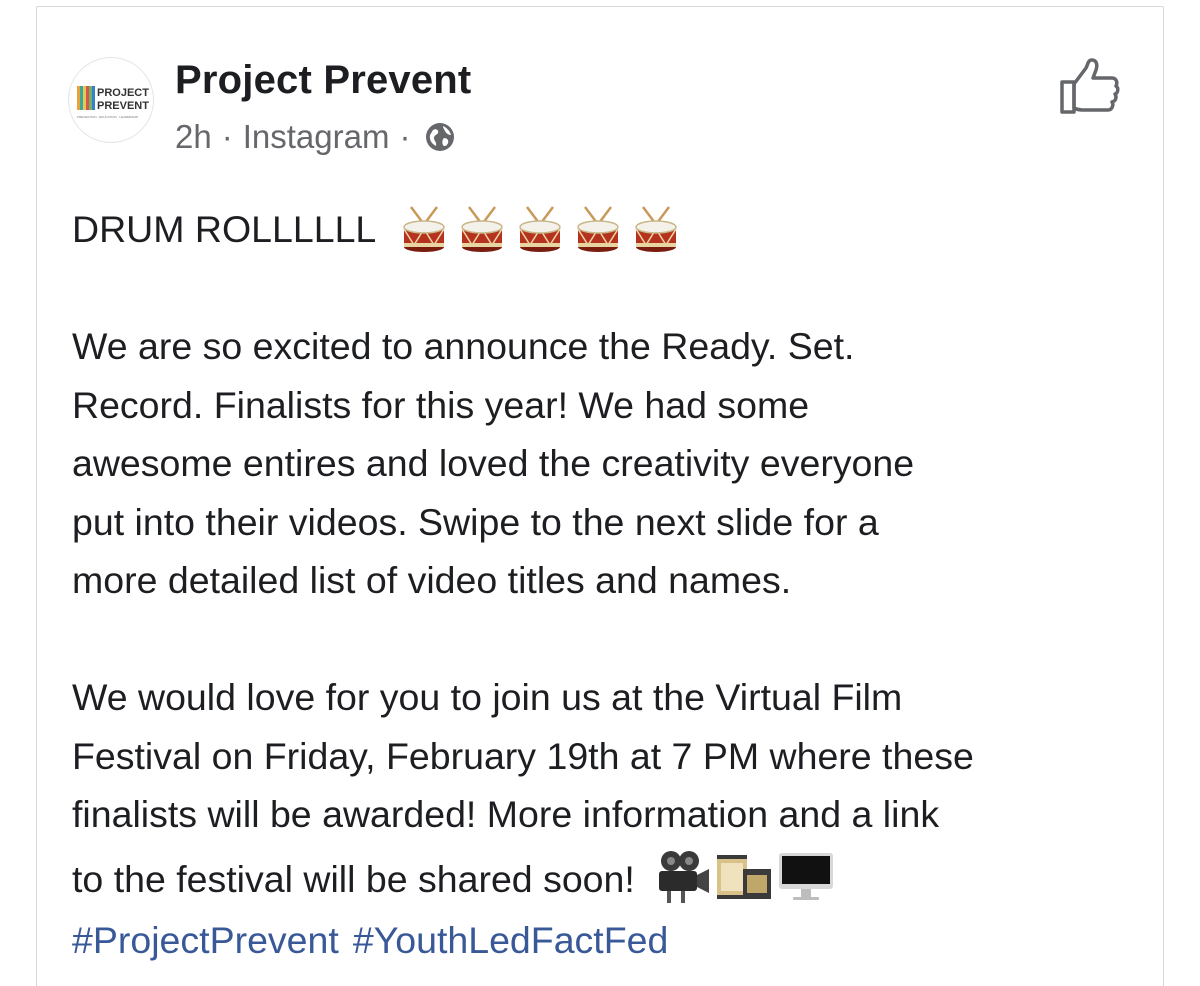  I want to click on drum-emojis, so click(540, 228).